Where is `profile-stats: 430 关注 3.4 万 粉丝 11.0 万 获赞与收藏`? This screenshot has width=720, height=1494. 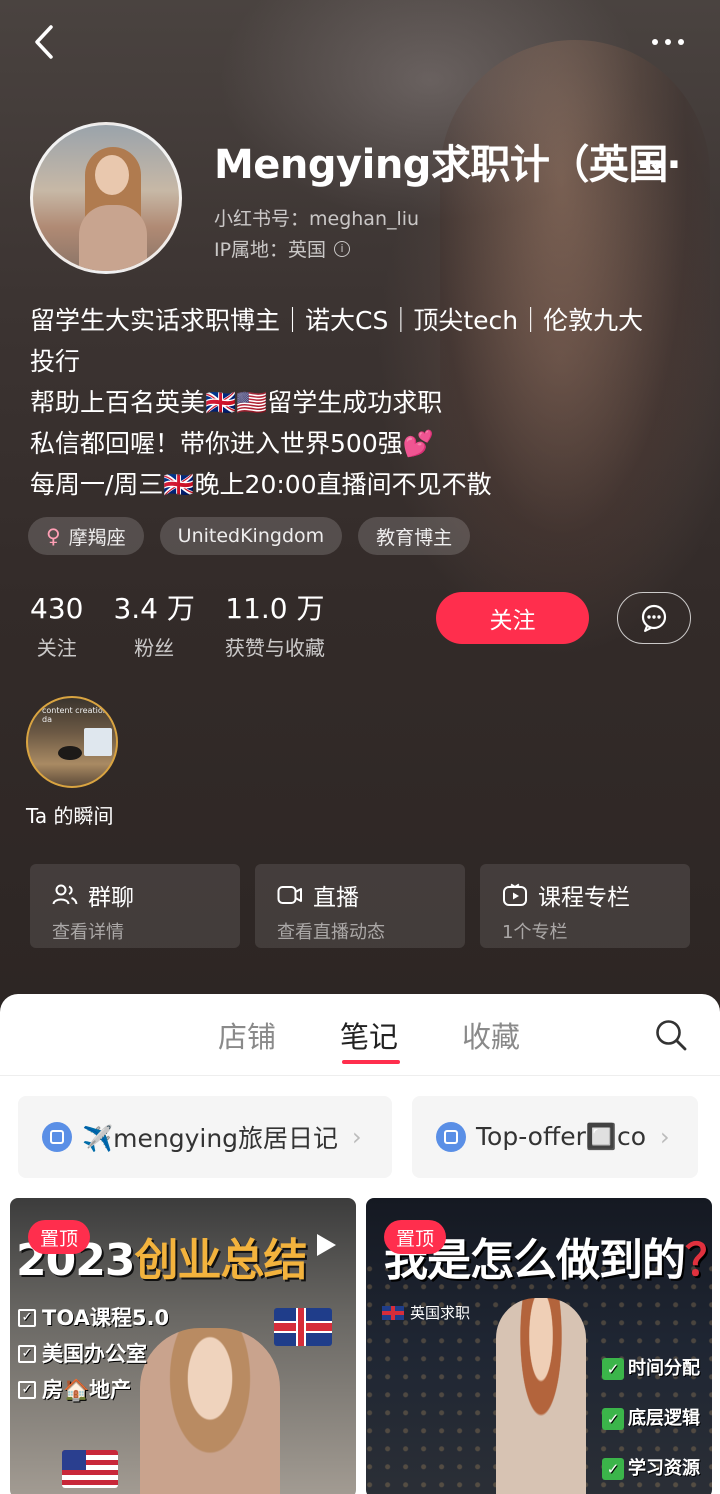 profile-stats: 430 关注 3.4 万 粉丝 11.0 万 获赞与收藏 is located at coordinates (192, 626).